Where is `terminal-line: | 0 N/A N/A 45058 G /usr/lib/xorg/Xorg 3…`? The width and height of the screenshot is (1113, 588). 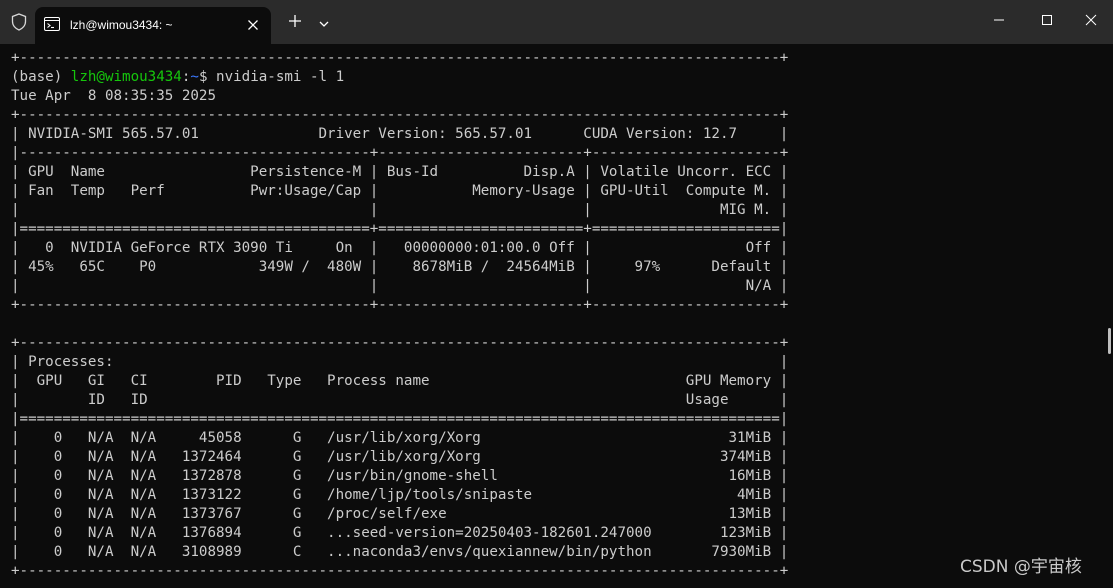 terminal-line: | 0 N/A N/A 45058 G /usr/lib/xorg/Xorg 3… is located at coordinates (400, 438).